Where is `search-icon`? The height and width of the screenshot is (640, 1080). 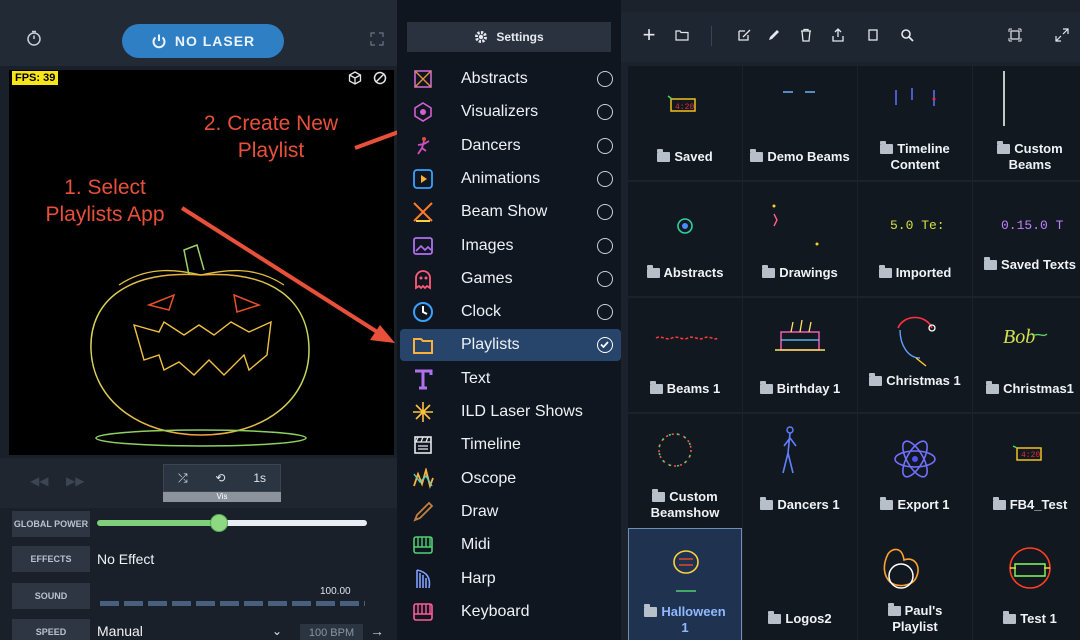
search-icon is located at coordinates (907, 35).